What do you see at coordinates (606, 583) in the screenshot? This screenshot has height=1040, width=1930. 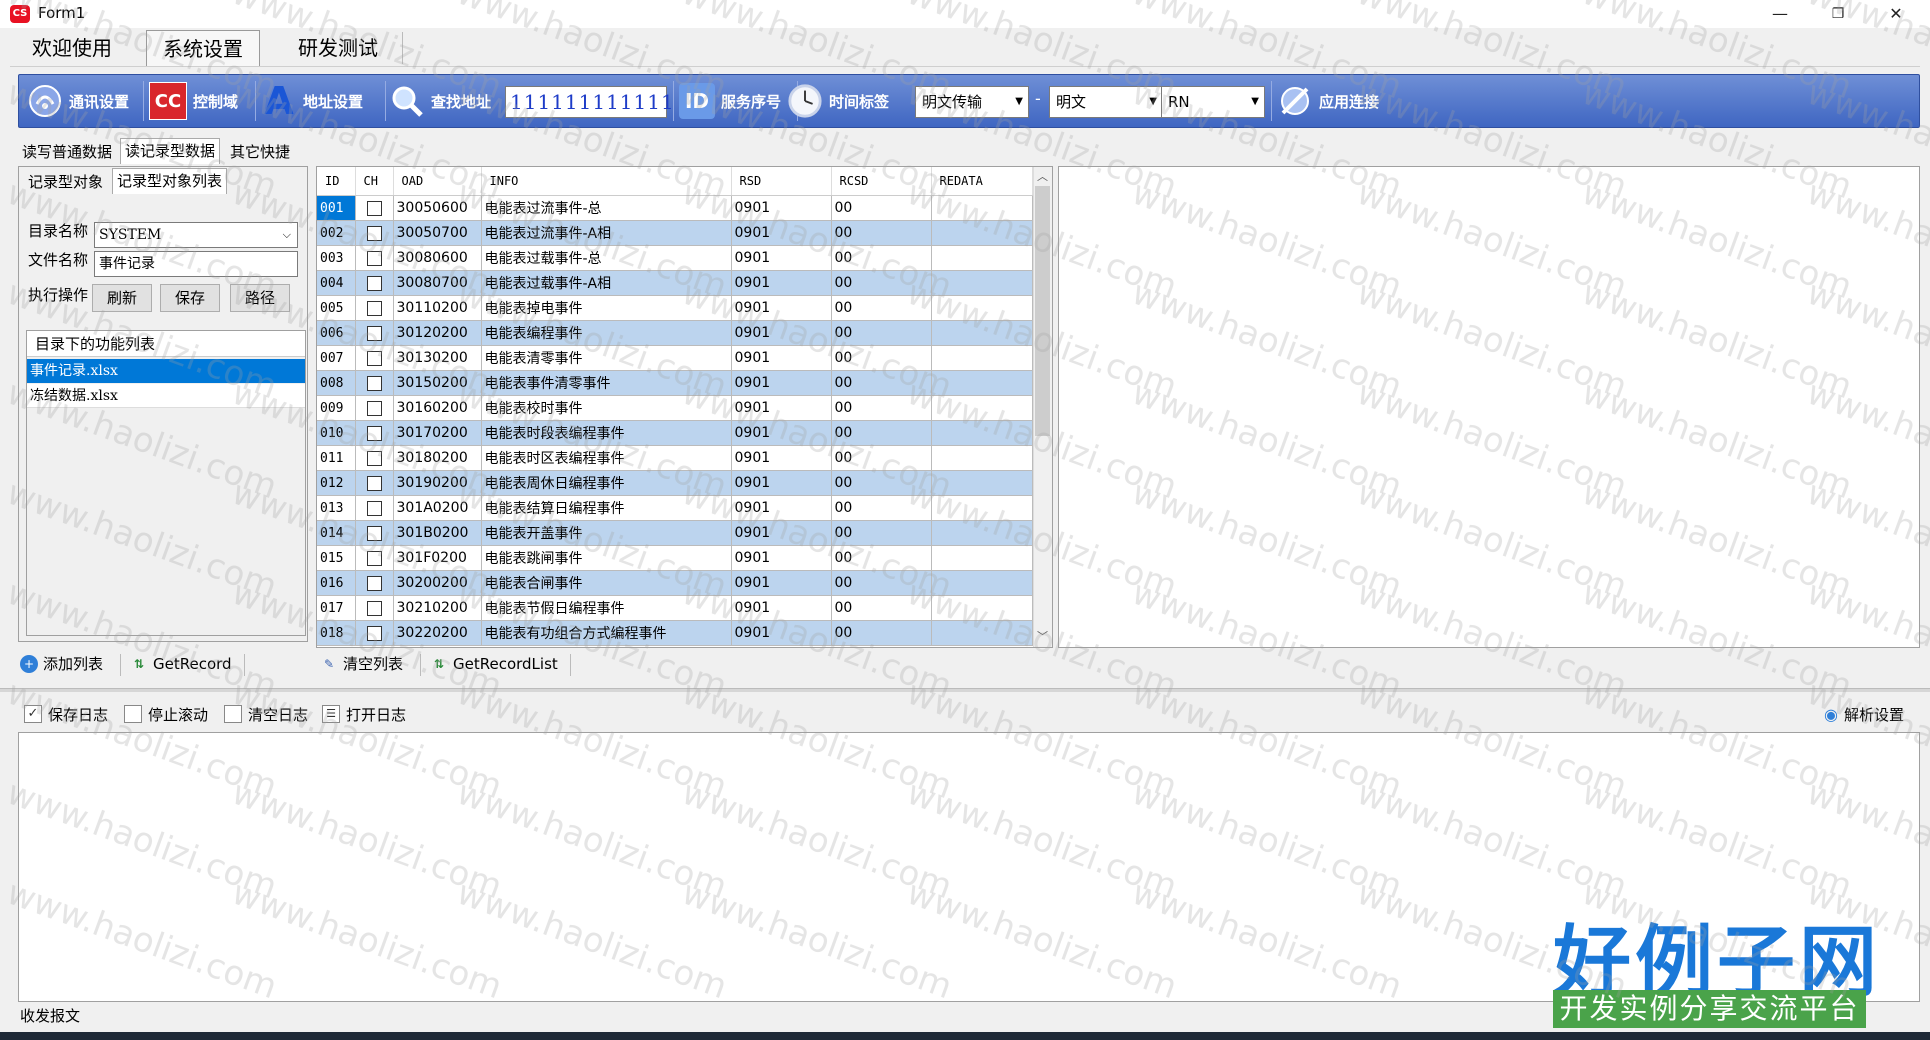 I see `cell-info: 电能表合闸事件` at bounding box center [606, 583].